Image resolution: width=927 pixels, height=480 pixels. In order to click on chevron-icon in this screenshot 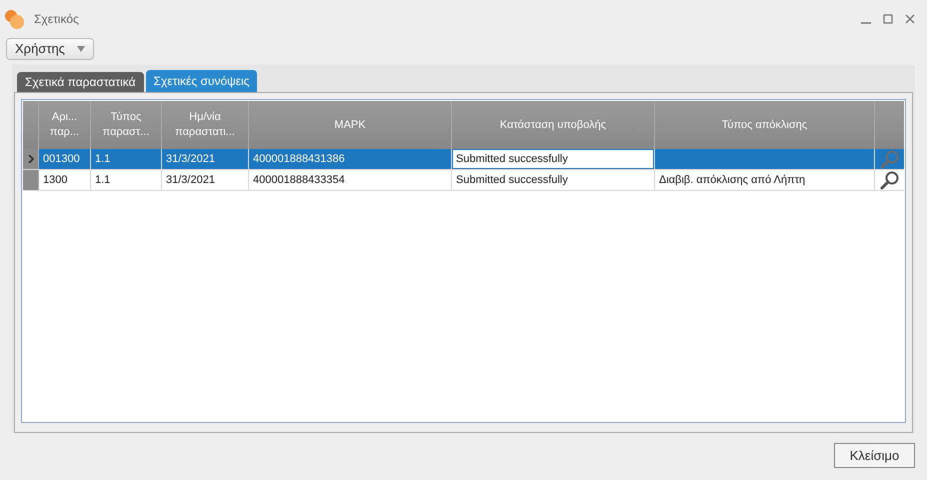, I will do `click(31, 159)`.